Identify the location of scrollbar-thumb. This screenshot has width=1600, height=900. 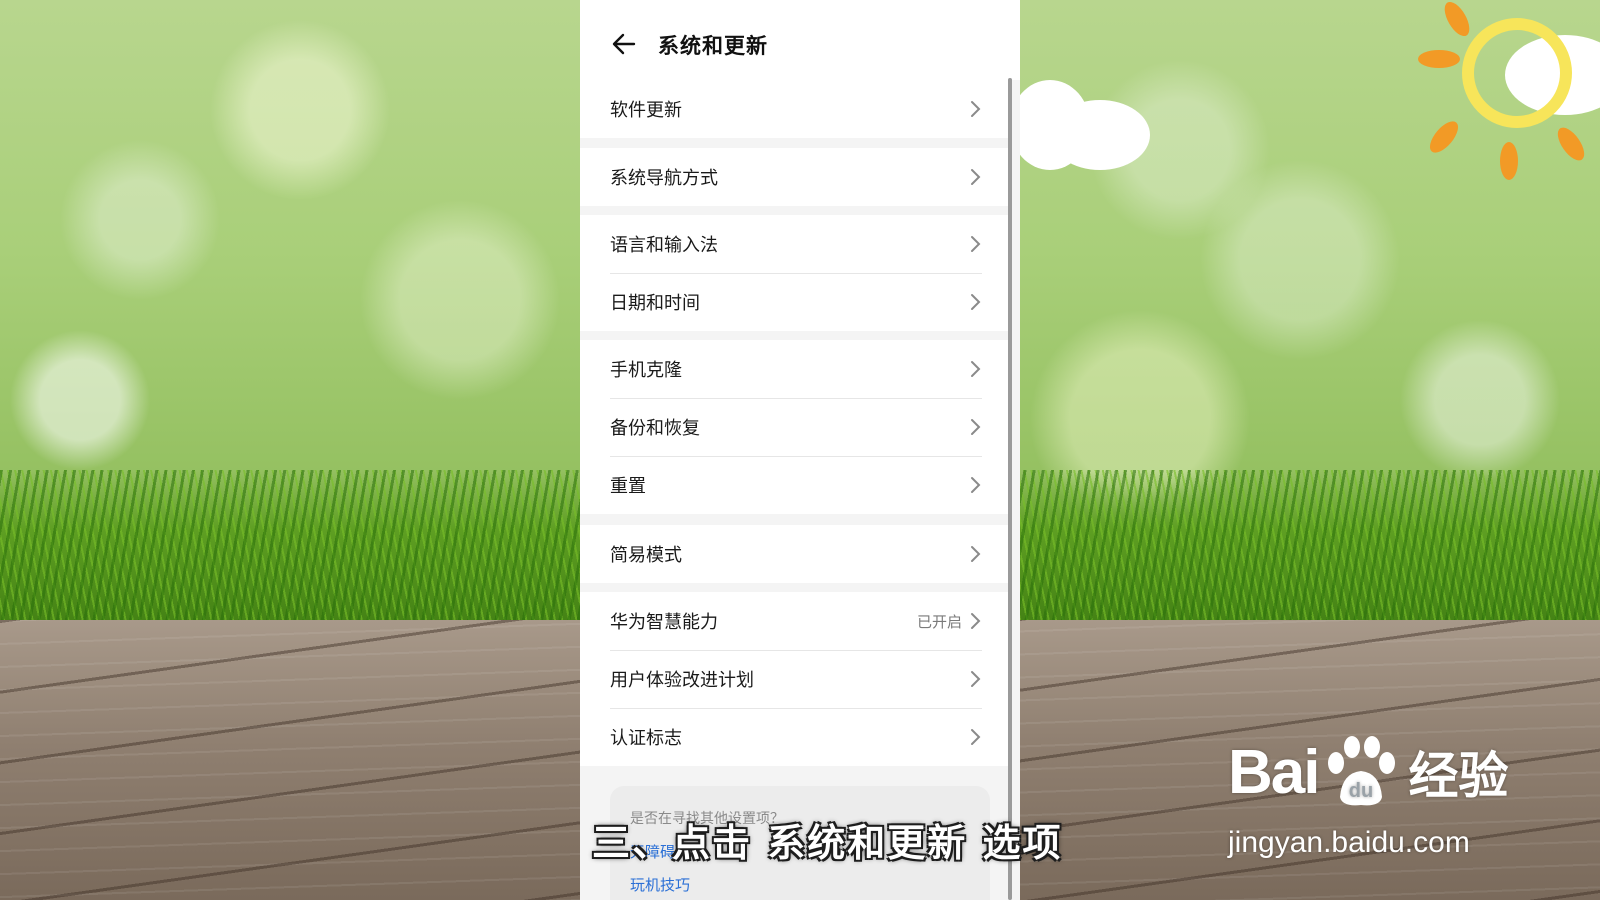
(1010, 489).